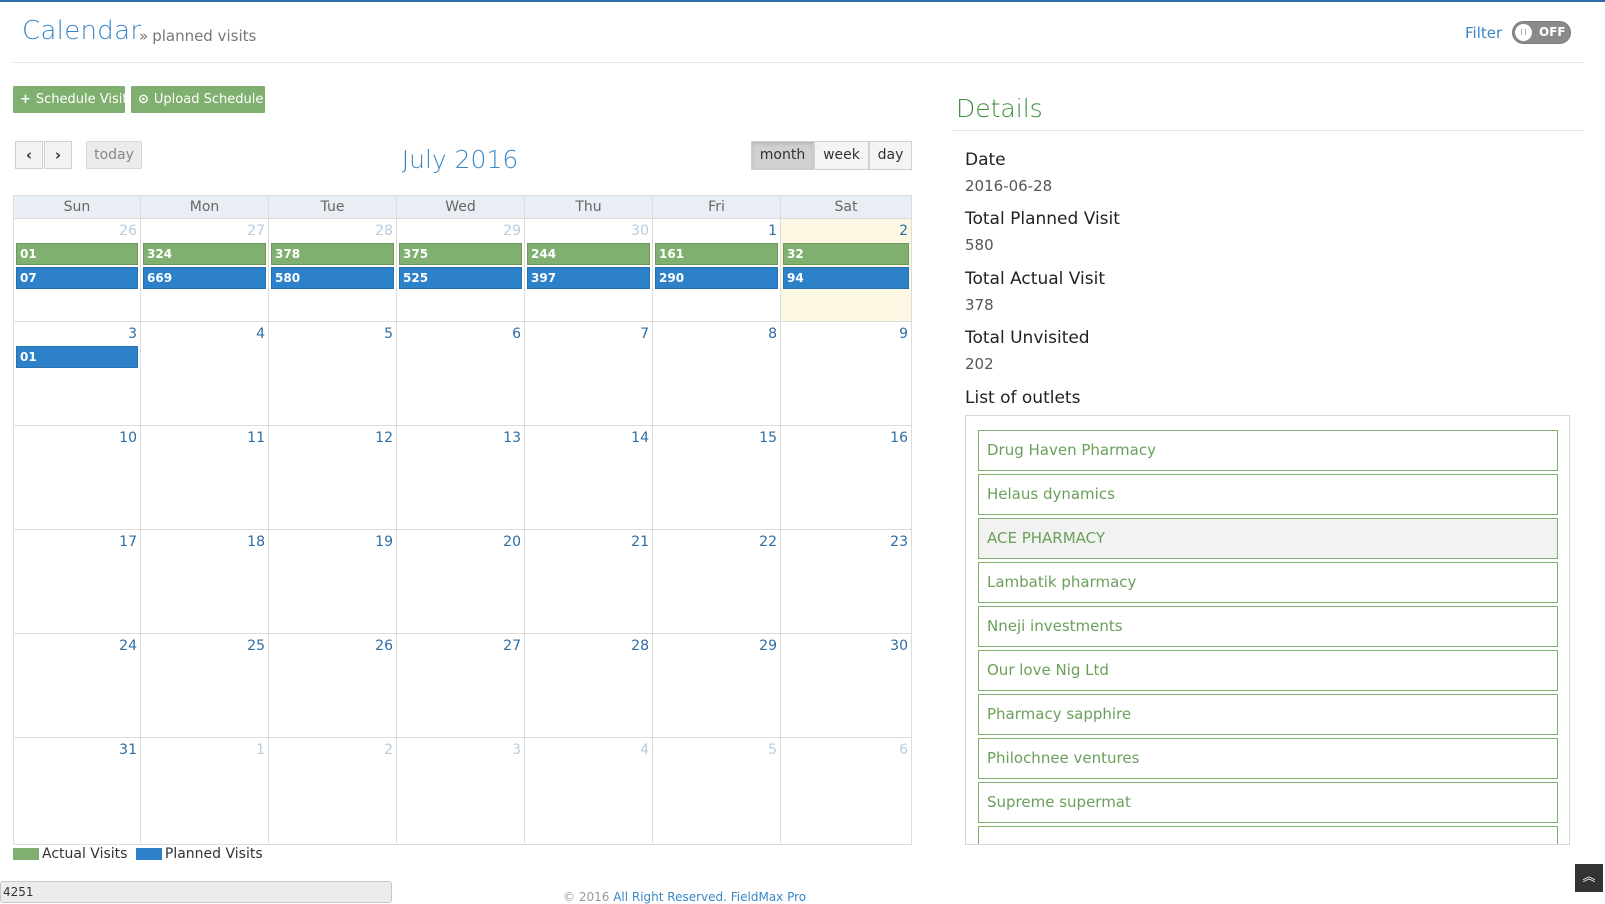  What do you see at coordinates (29, 155) in the screenshot?
I see `prev-month-button: ‹` at bounding box center [29, 155].